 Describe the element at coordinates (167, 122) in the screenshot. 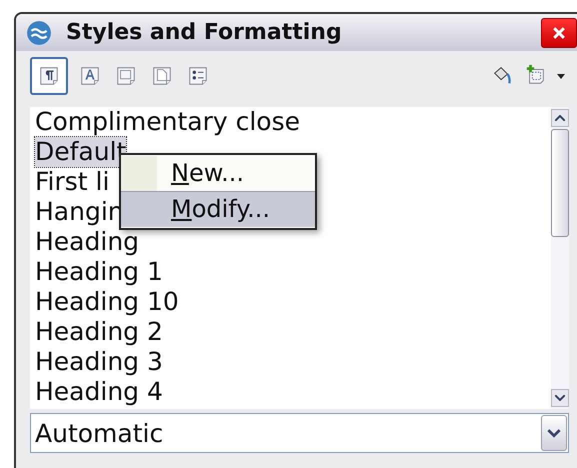

I see `style-item: Complimentary close` at that location.